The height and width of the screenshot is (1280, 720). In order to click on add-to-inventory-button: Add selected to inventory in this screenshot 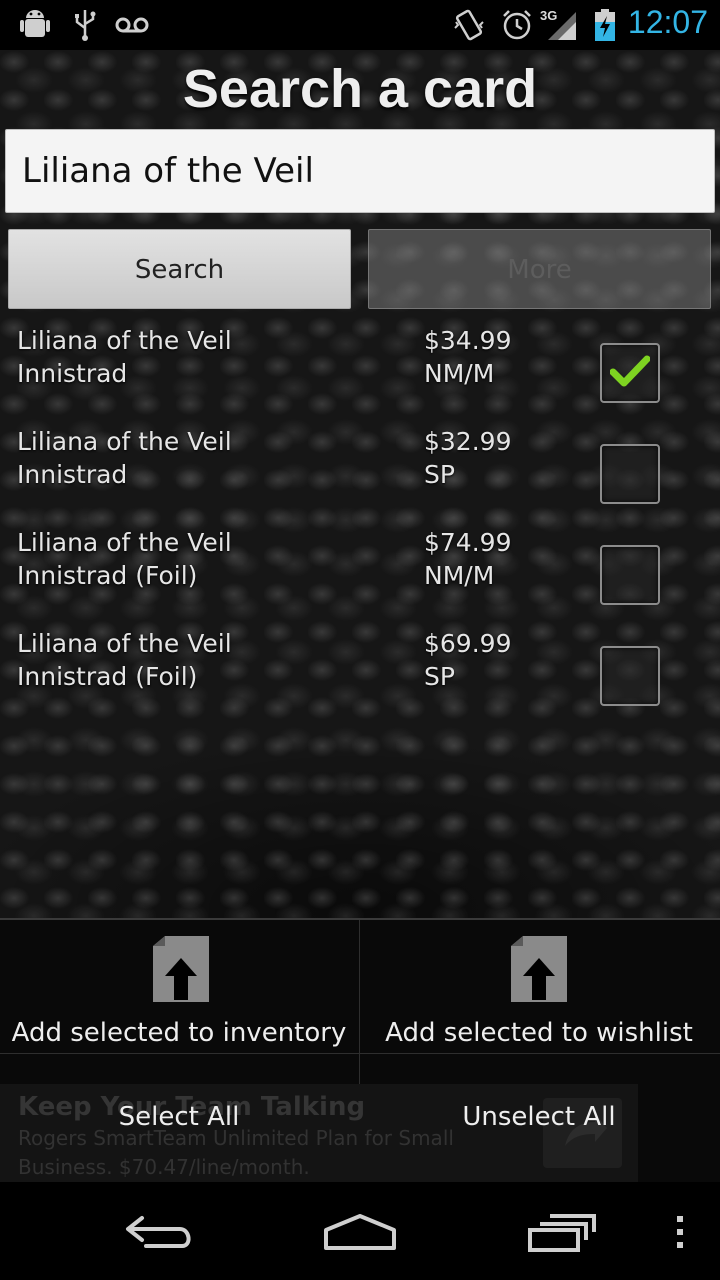, I will do `click(179, 986)`.